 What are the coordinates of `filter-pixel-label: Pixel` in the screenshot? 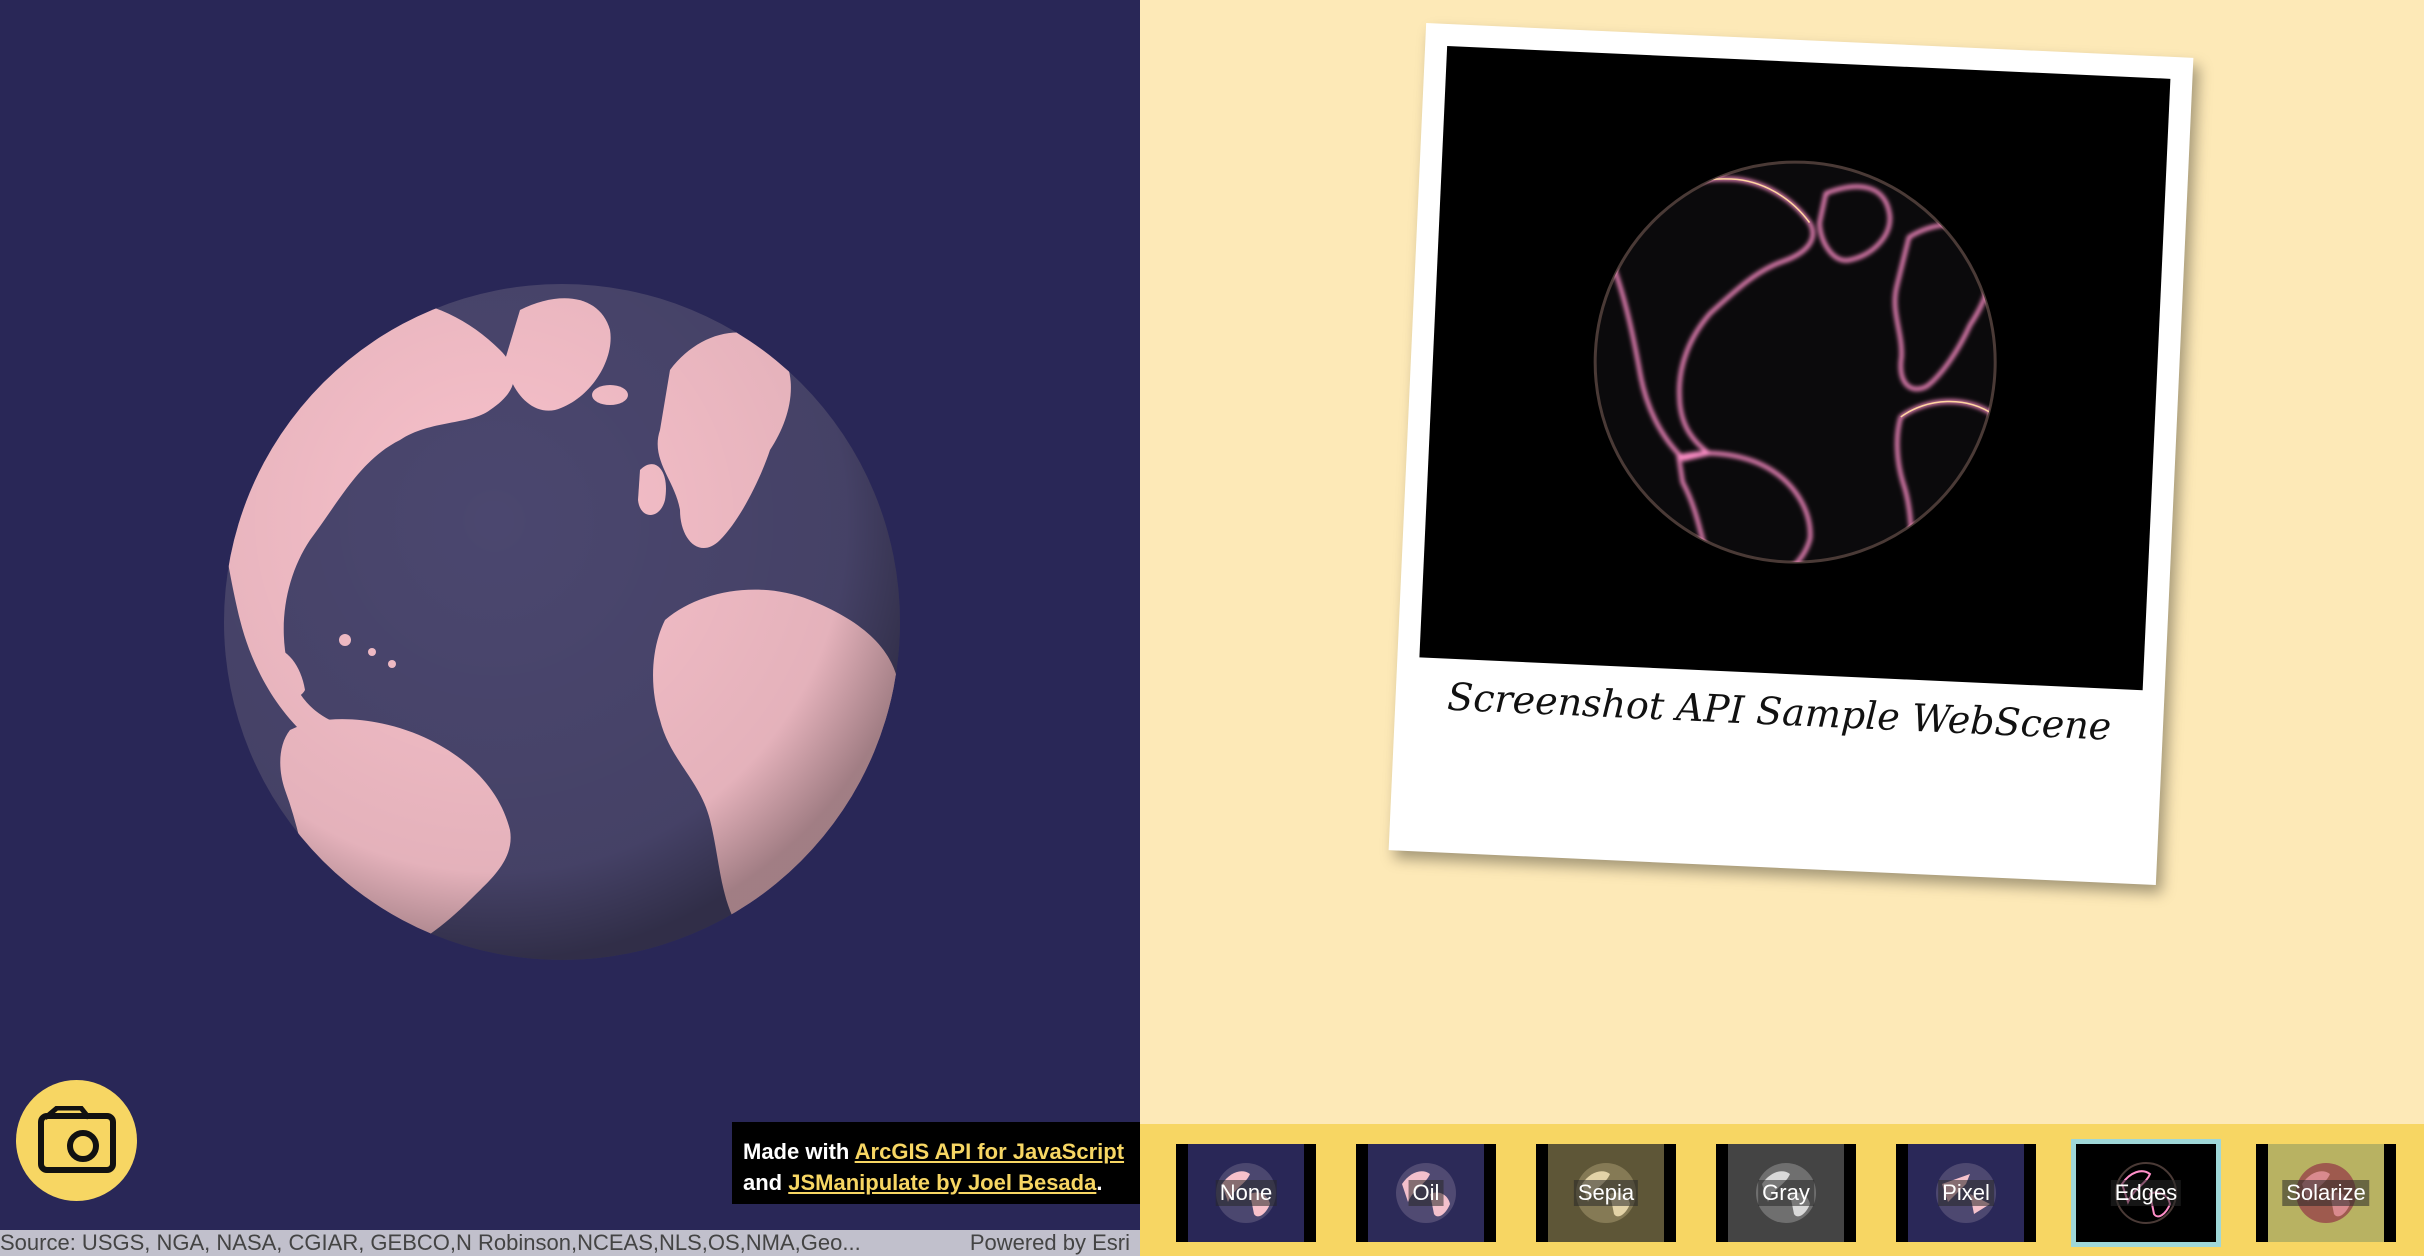 It's located at (1966, 1193).